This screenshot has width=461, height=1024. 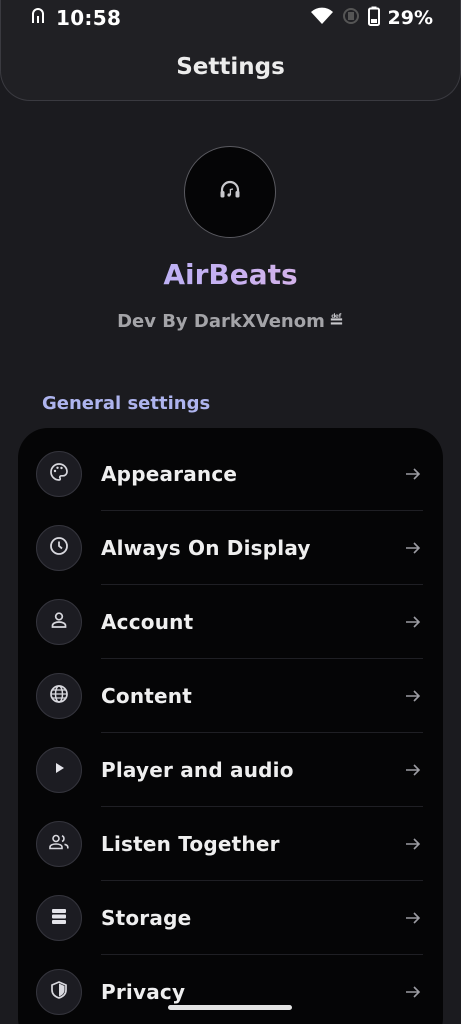 What do you see at coordinates (89, 18) in the screenshot?
I see `status-time: 10:58` at bounding box center [89, 18].